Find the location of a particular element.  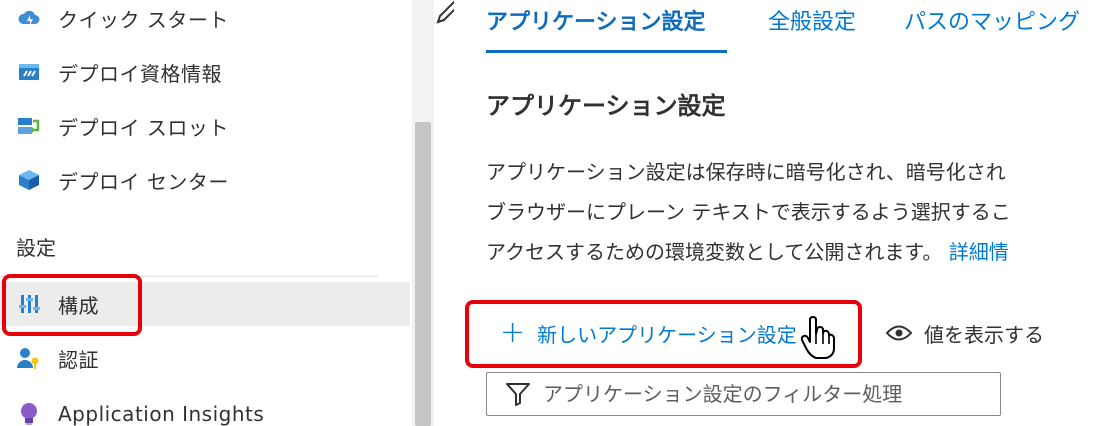

description-line: ブラウザーにプレーン テキストで表示するよう選択するこ is located at coordinates (748, 212).